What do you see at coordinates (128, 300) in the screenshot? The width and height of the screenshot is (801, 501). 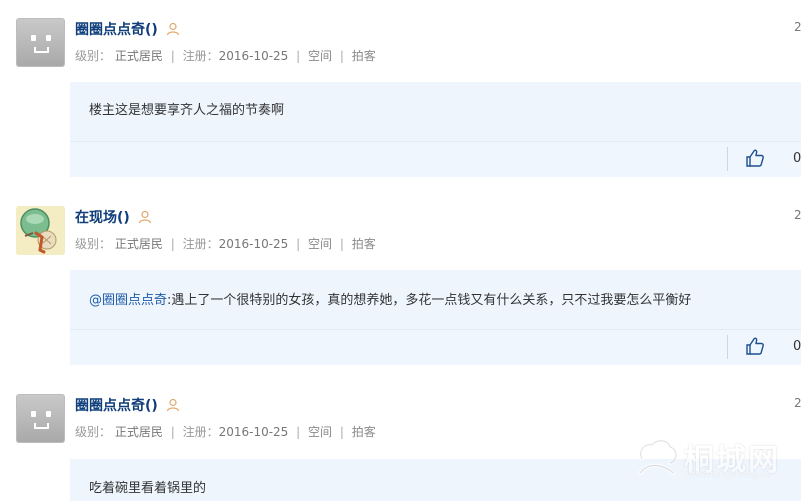 I see `mention-link: @圈圈点点奇` at bounding box center [128, 300].